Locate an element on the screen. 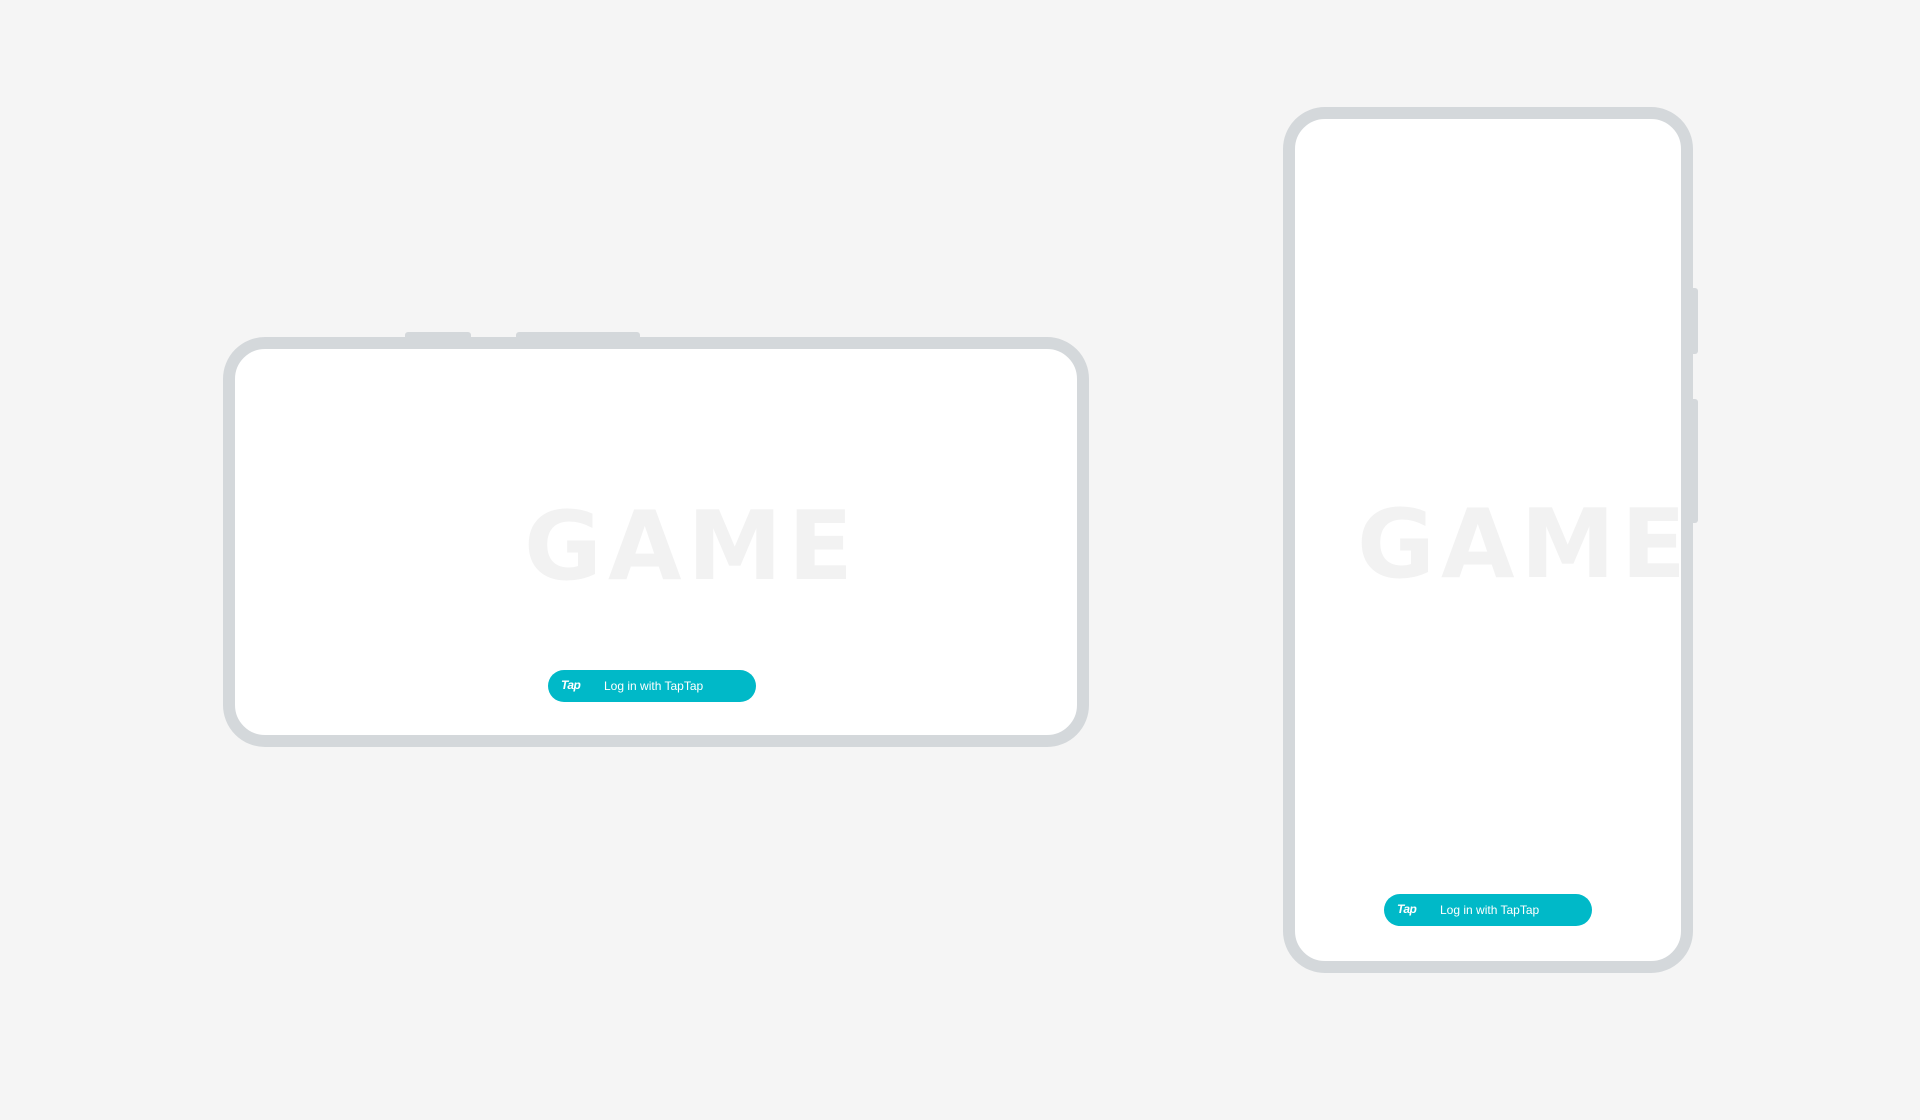  portrait-taptap-login-button: Tap Log in with TapTap is located at coordinates (1488, 910).